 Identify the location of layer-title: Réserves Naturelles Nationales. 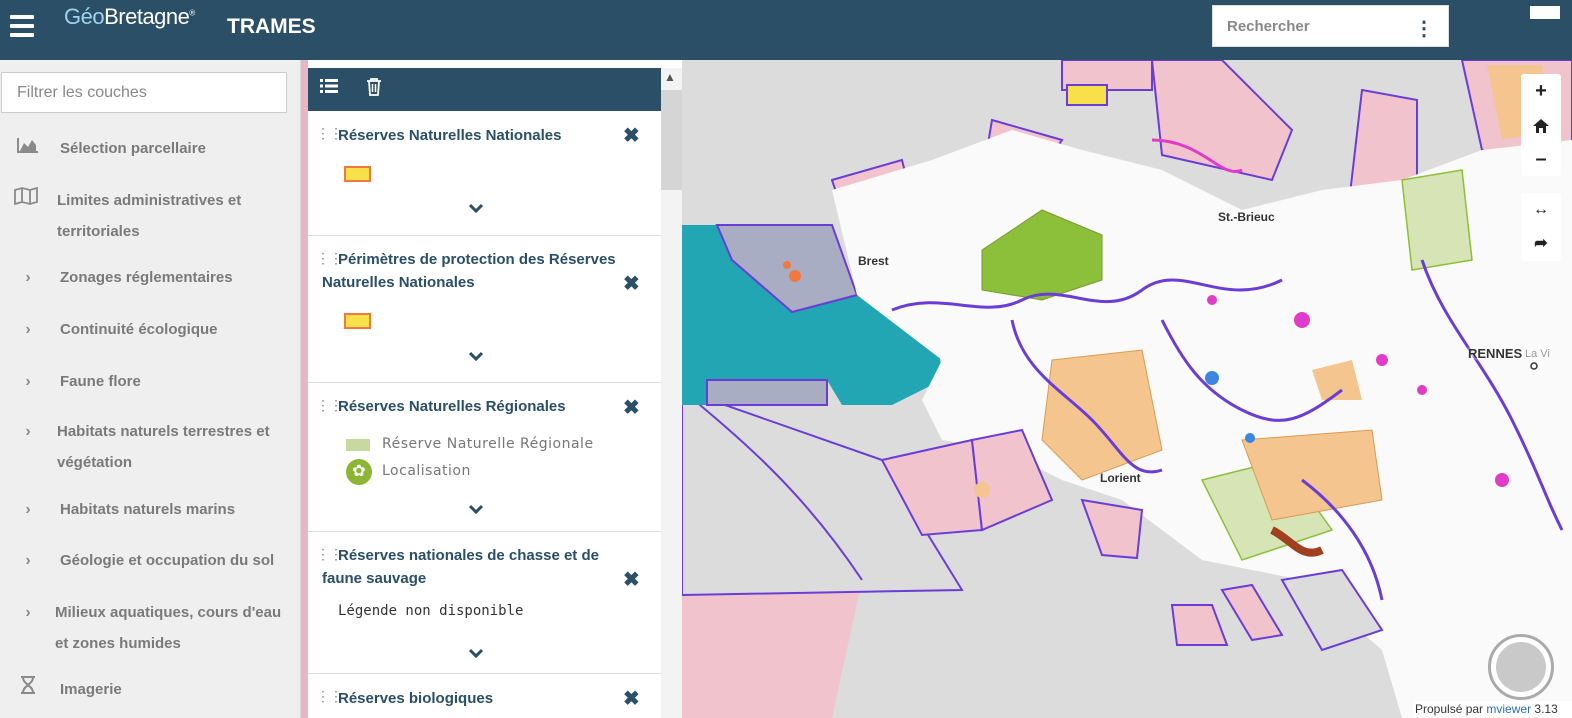
(450, 135).